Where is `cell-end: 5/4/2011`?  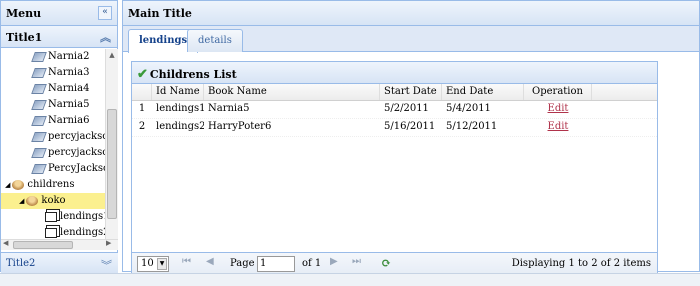 cell-end: 5/4/2011 is located at coordinates (468, 108).